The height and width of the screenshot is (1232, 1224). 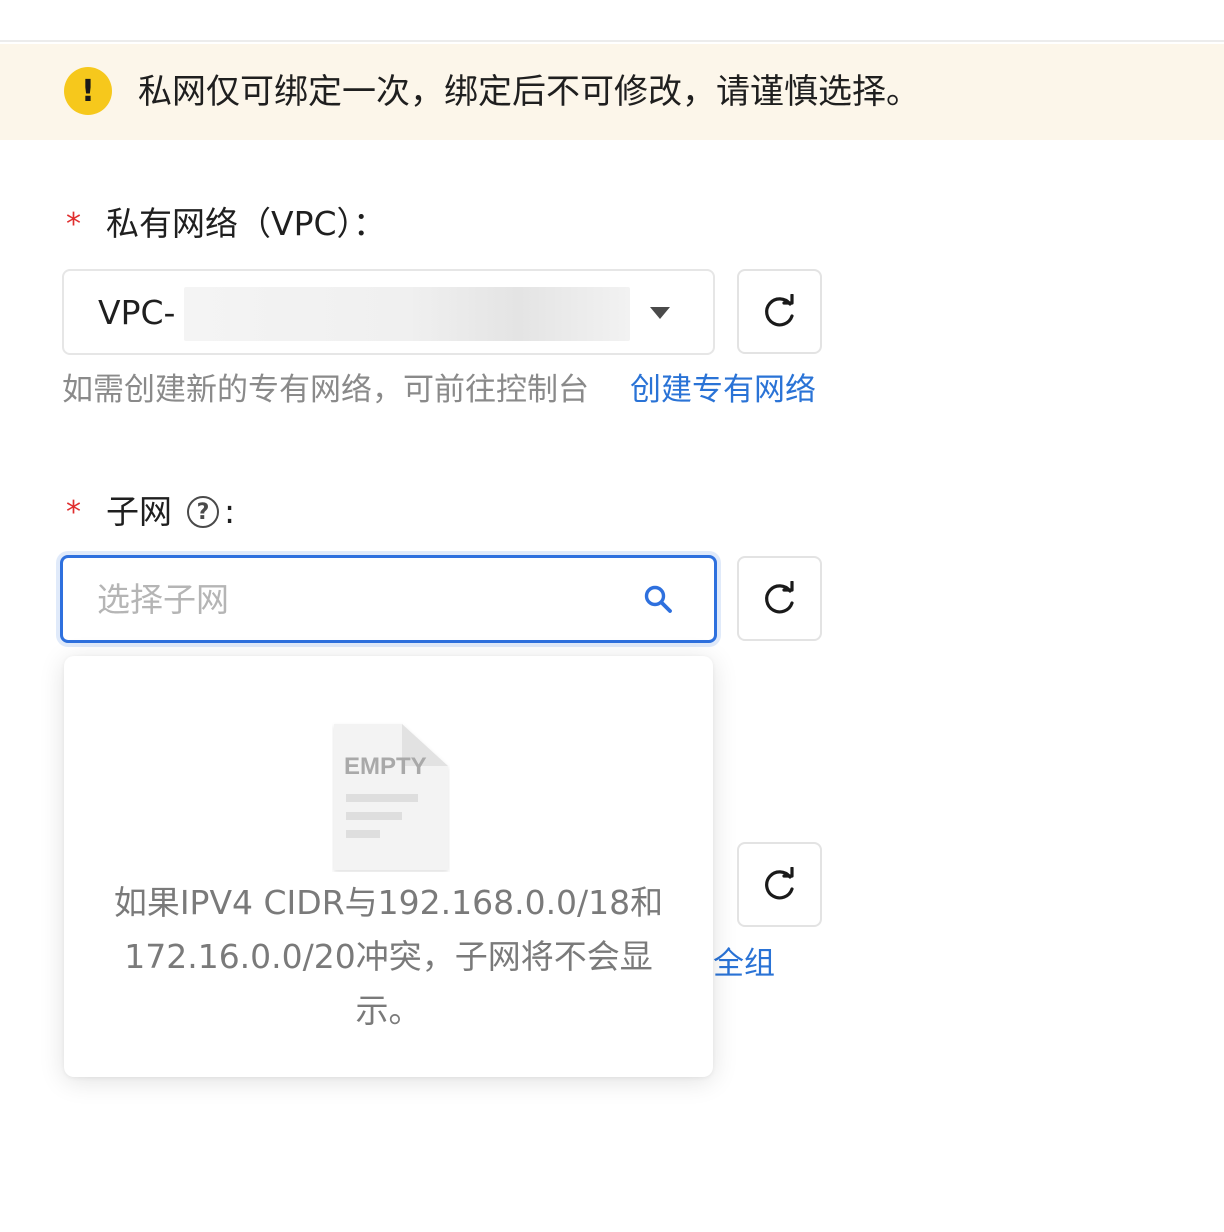 What do you see at coordinates (723, 390) in the screenshot?
I see `create-vpc-link: 创建专有网络` at bounding box center [723, 390].